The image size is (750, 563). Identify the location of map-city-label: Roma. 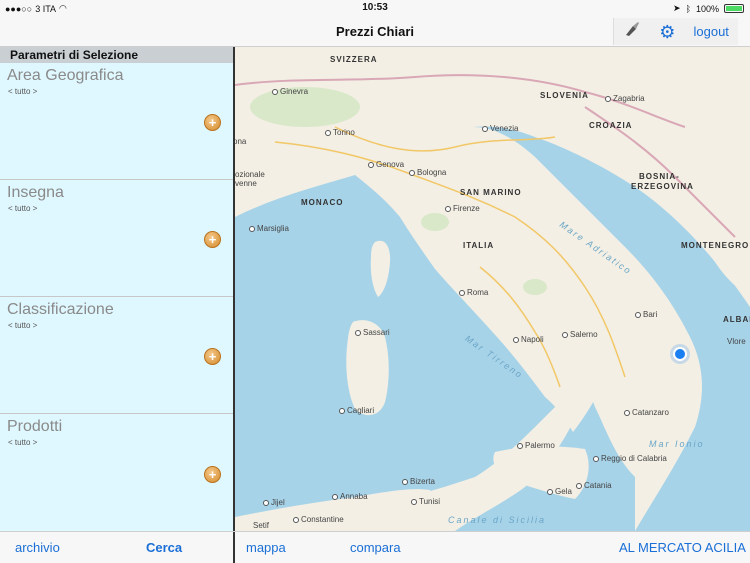
(473, 292).